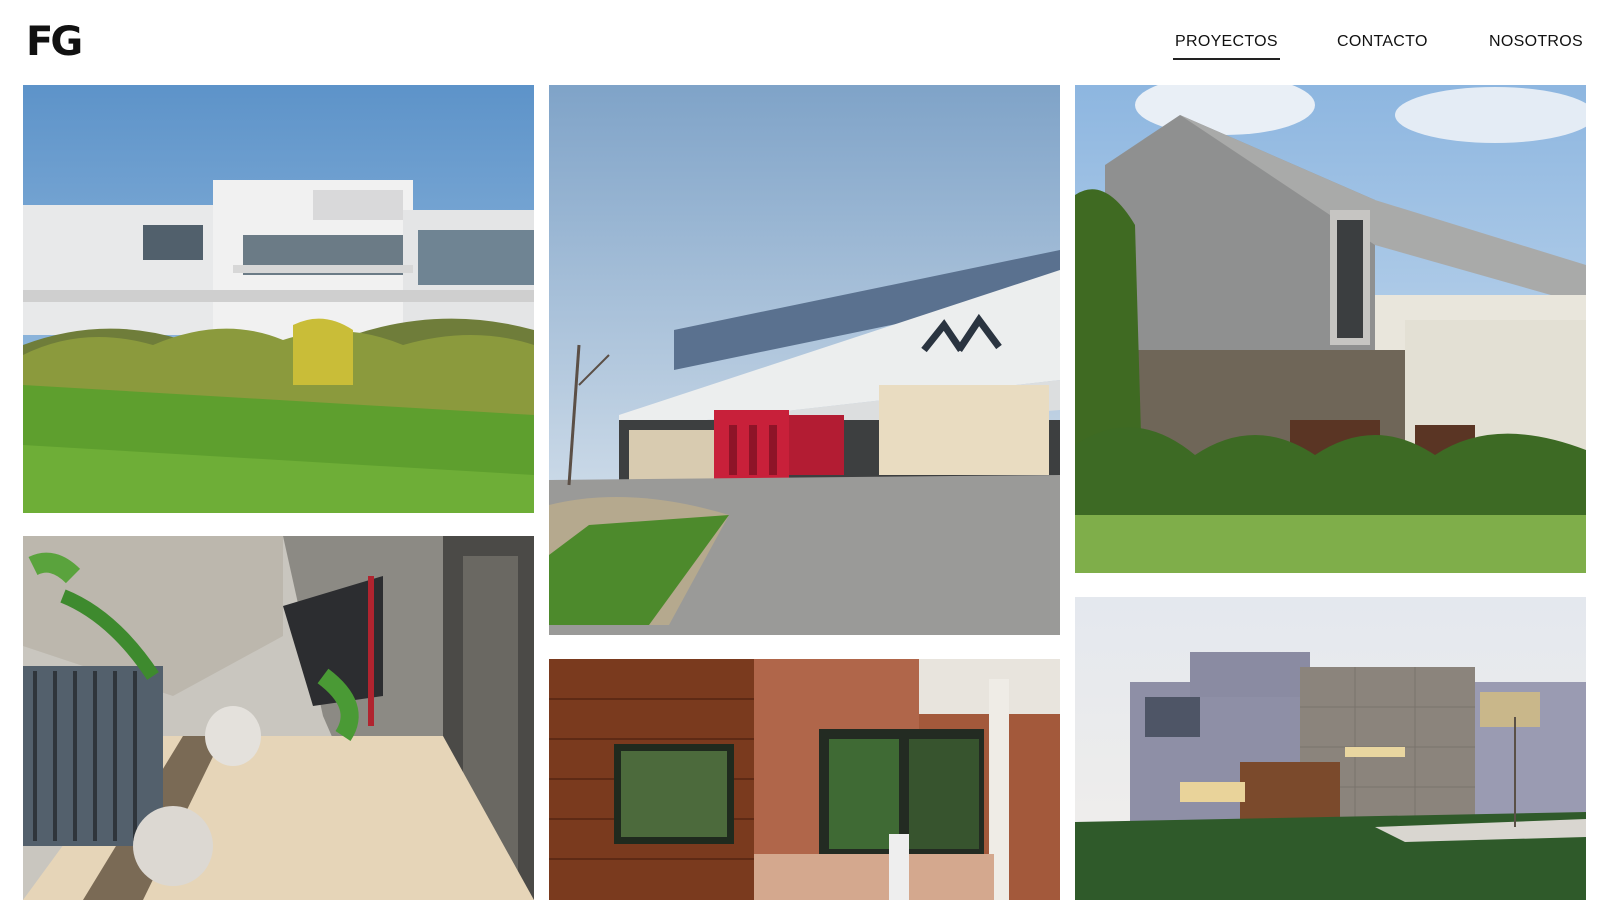 The width and height of the screenshot is (1600, 900). I want to click on active-nav-underline, so click(1226, 59).